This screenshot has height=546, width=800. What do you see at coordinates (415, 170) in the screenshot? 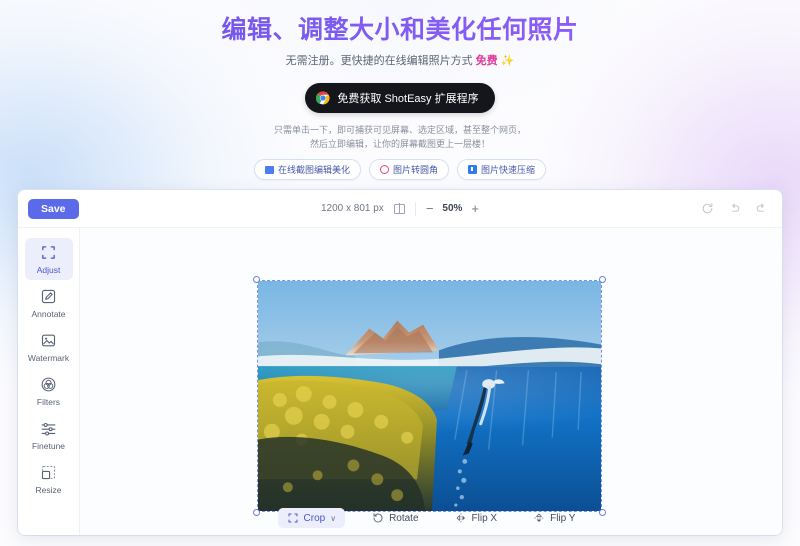
I see `pill-label: 图片转圆角` at bounding box center [415, 170].